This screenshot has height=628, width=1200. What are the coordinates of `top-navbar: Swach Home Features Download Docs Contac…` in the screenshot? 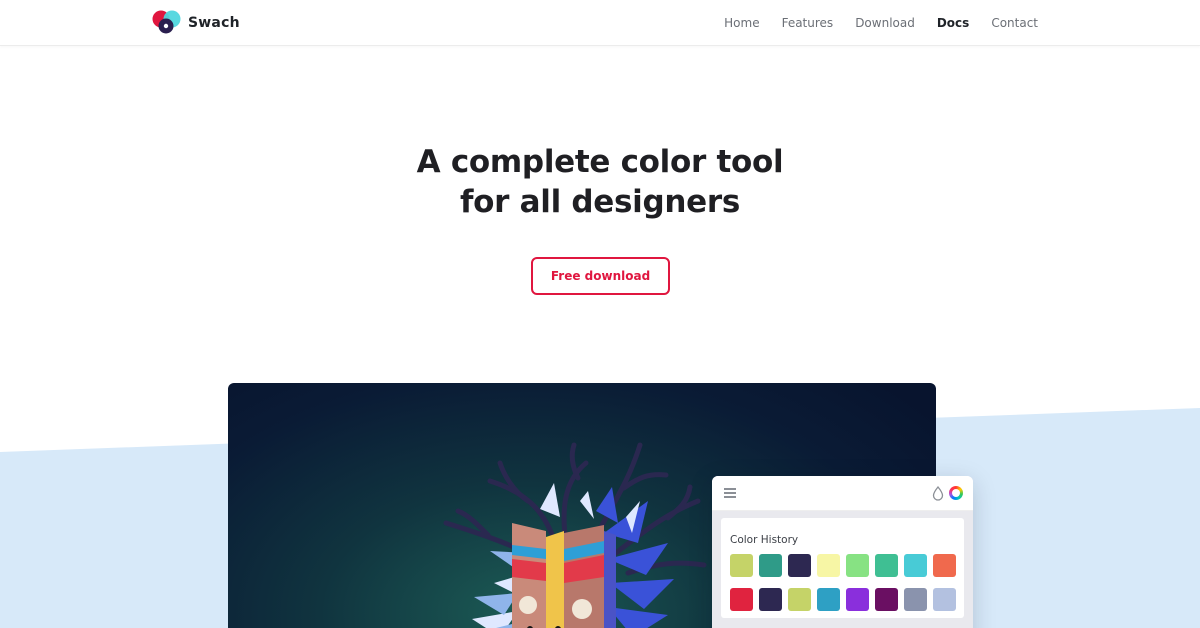 It's located at (600, 23).